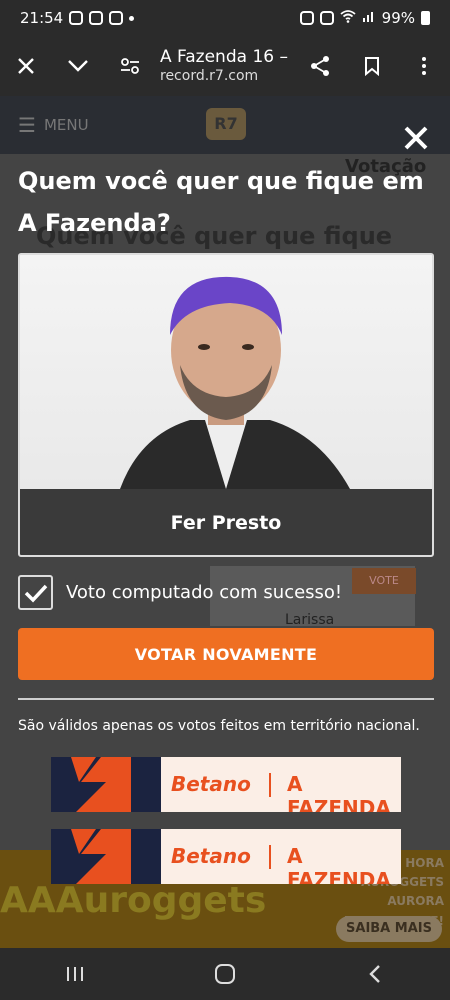 This screenshot has width=450, height=1000. What do you see at coordinates (27, 125) in the screenshot?
I see `menu-icon: ☰` at bounding box center [27, 125].